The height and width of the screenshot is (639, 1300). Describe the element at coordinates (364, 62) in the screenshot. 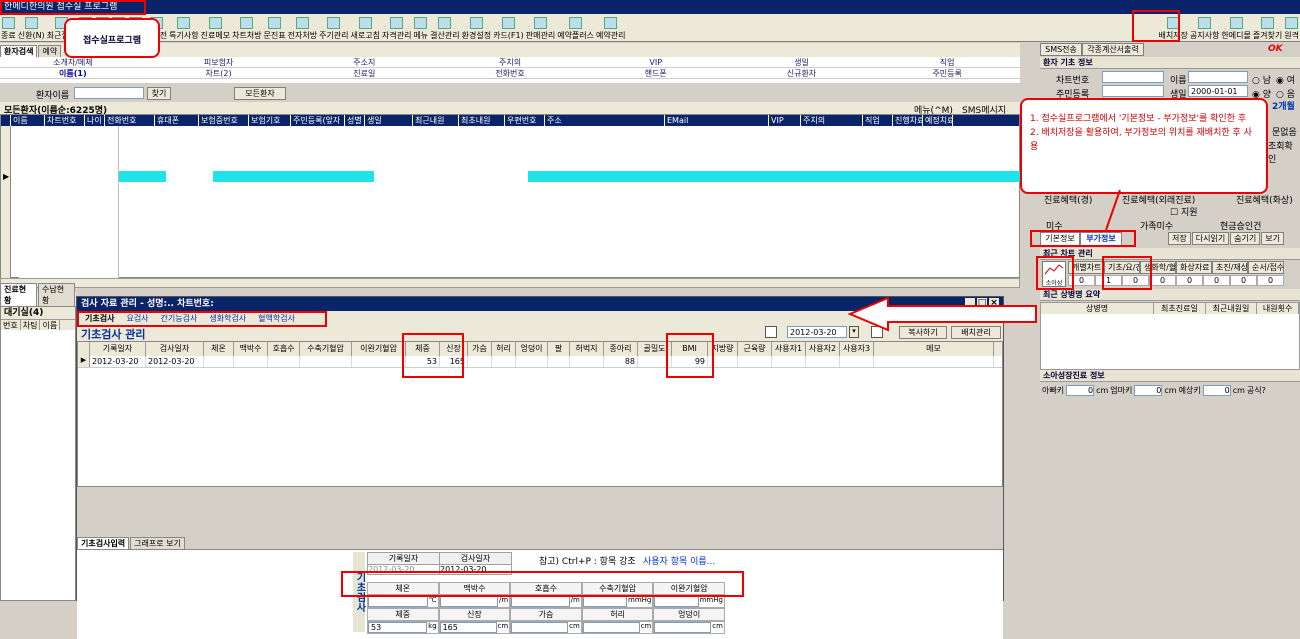

I see `category-item: 주소지` at that location.